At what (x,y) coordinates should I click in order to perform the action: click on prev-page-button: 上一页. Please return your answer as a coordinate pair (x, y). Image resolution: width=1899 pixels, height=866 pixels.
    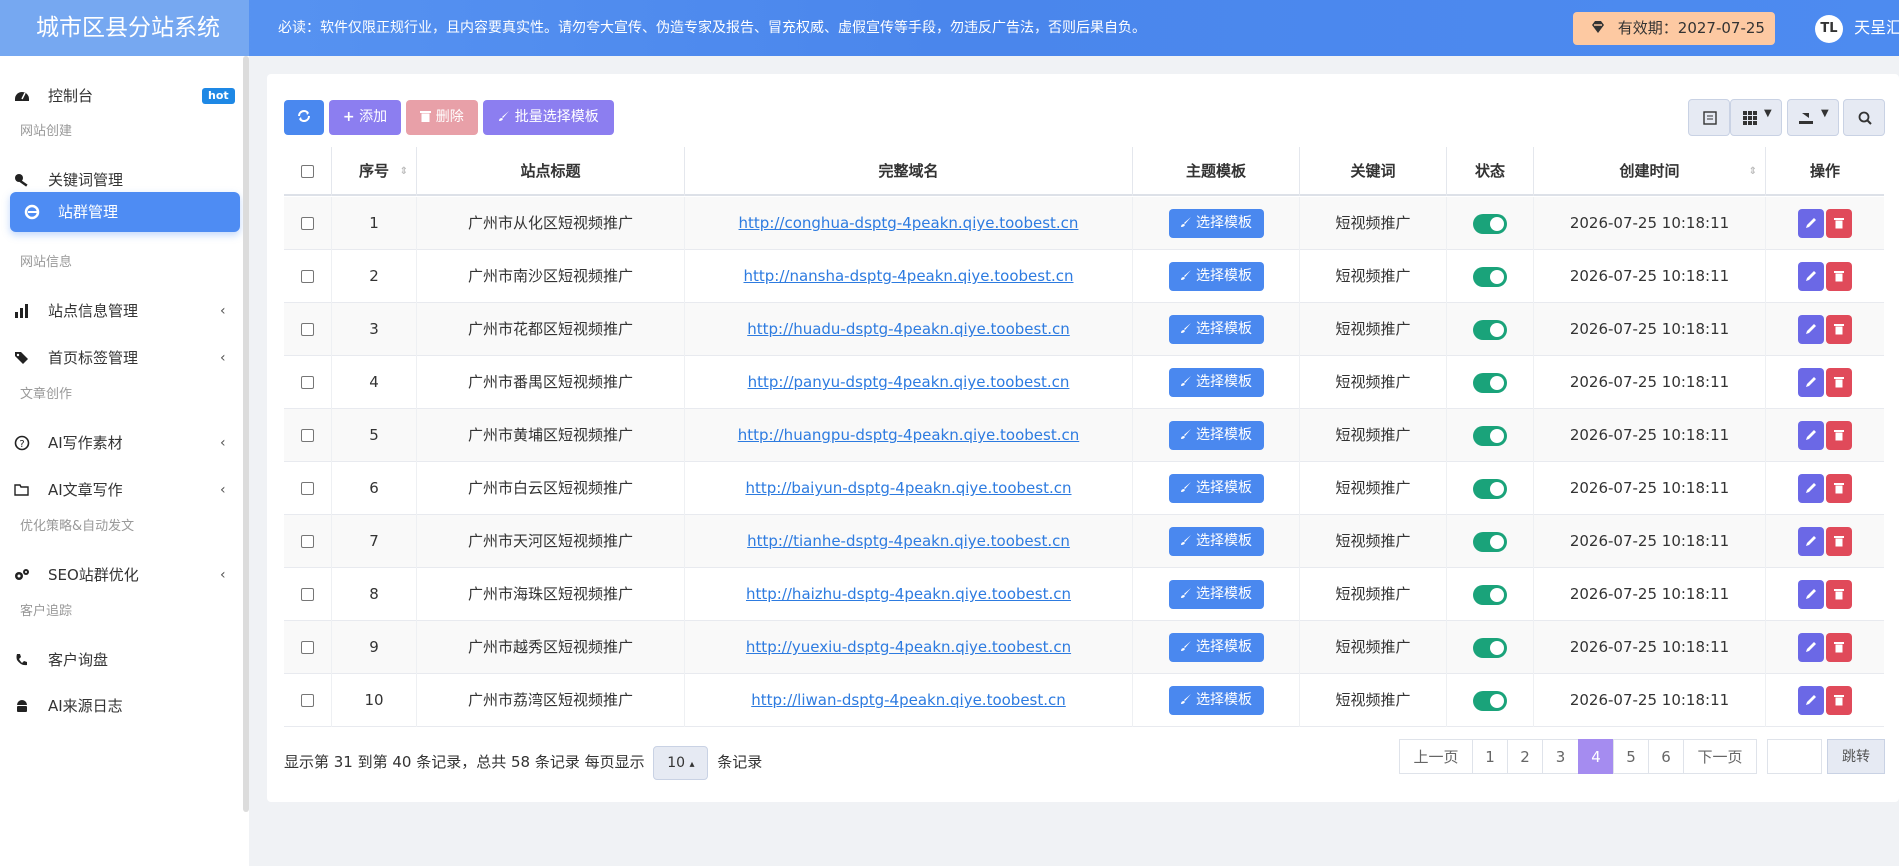
    Looking at the image, I should click on (1436, 756).